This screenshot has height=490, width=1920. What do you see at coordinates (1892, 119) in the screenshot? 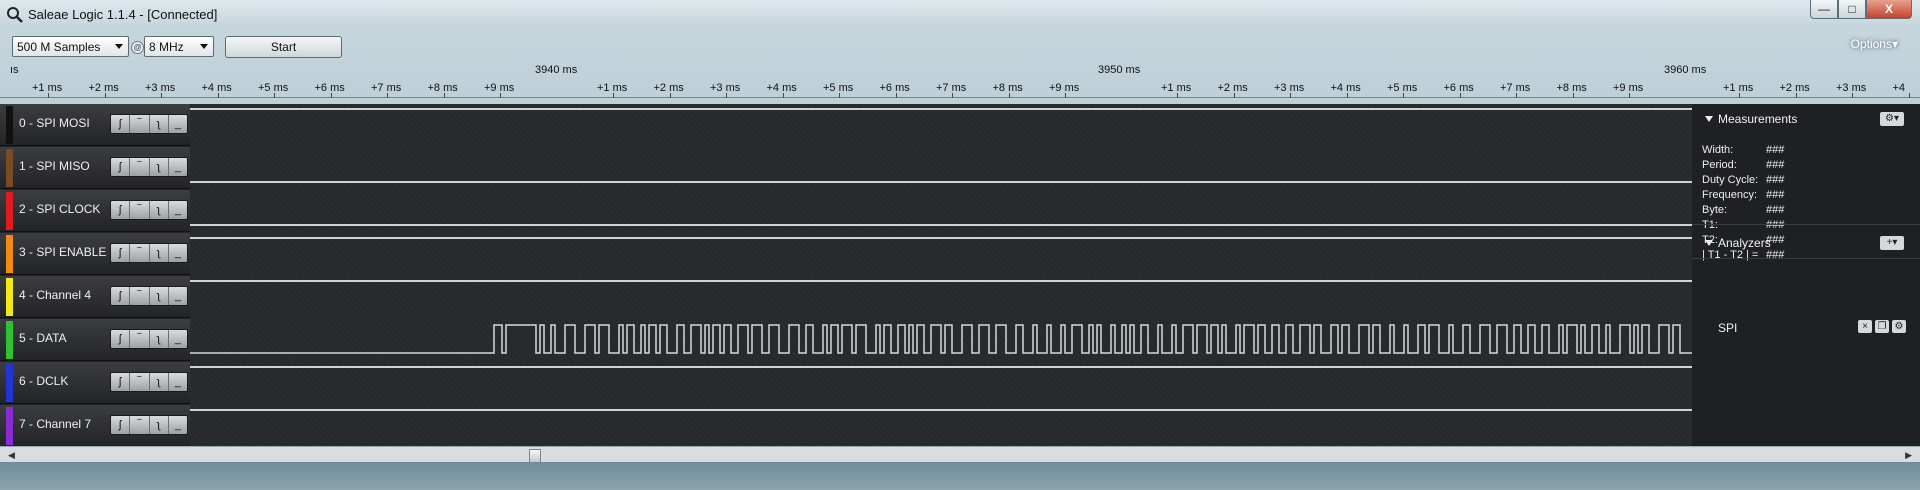
I see `gear-icon: ⚙▾` at bounding box center [1892, 119].